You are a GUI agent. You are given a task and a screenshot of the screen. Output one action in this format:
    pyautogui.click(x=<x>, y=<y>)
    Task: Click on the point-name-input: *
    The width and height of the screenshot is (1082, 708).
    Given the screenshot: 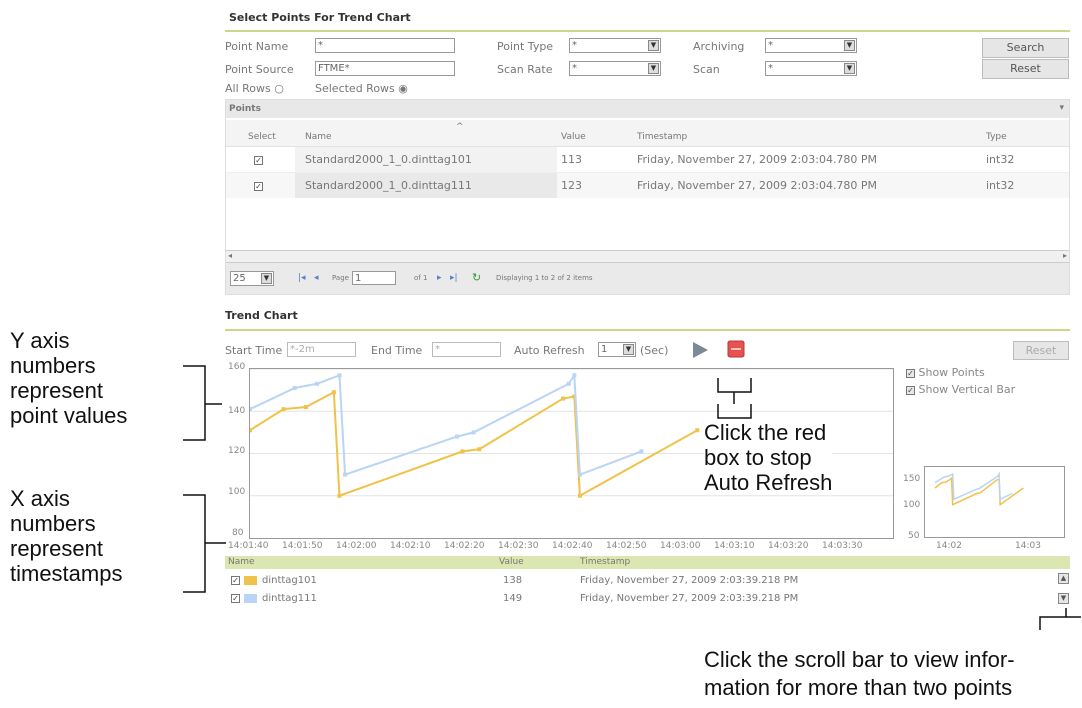 What is the action you would take?
    pyautogui.click(x=385, y=45)
    